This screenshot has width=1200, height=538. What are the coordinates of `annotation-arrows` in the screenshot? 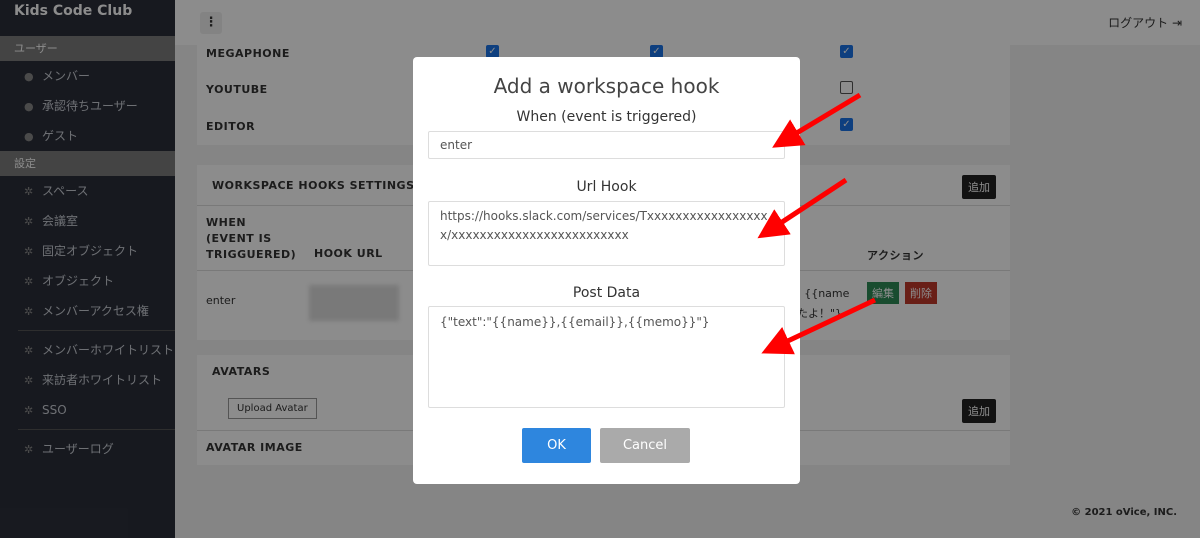 It's located at (817, 223).